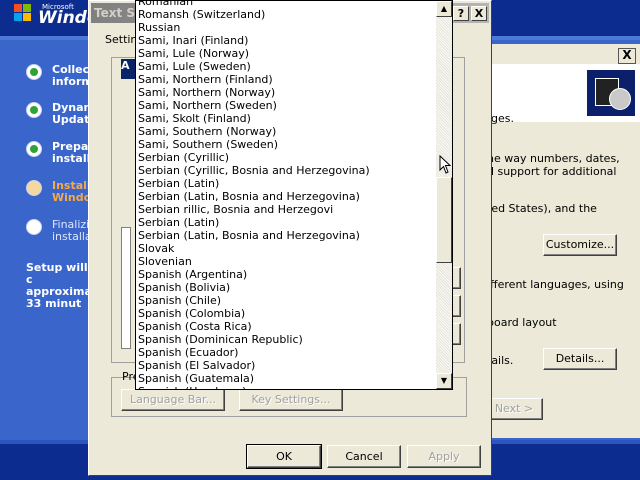  I want to click on language-list-item: Romansh (Switzerland), so click(201, 14).